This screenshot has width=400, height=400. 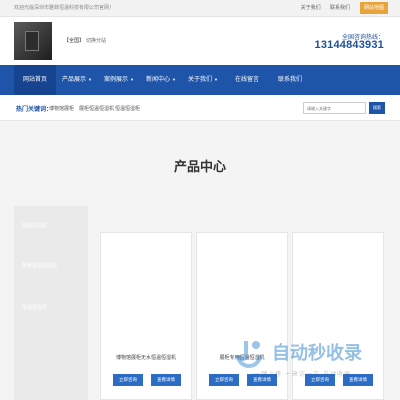 I want to click on watermark-title: 自动秒收录, so click(x=317, y=353).